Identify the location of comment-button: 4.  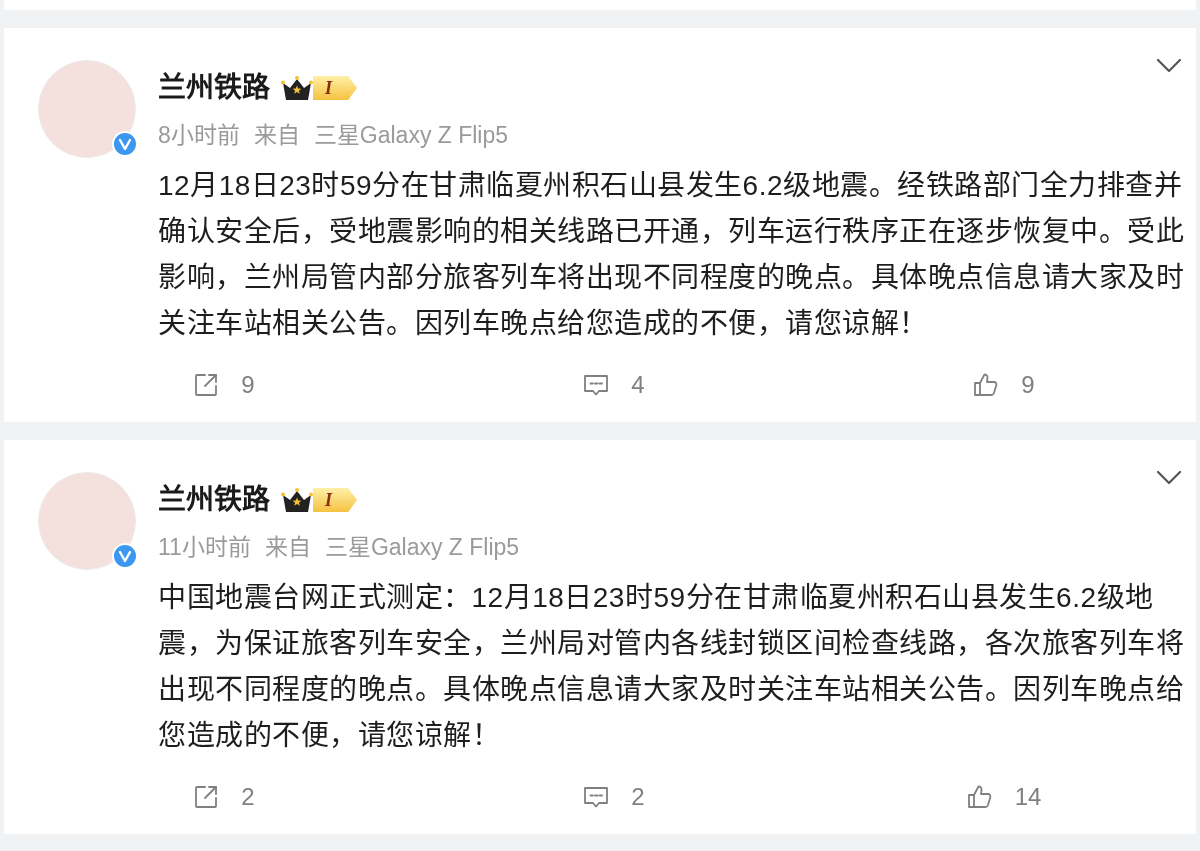
(613, 385).